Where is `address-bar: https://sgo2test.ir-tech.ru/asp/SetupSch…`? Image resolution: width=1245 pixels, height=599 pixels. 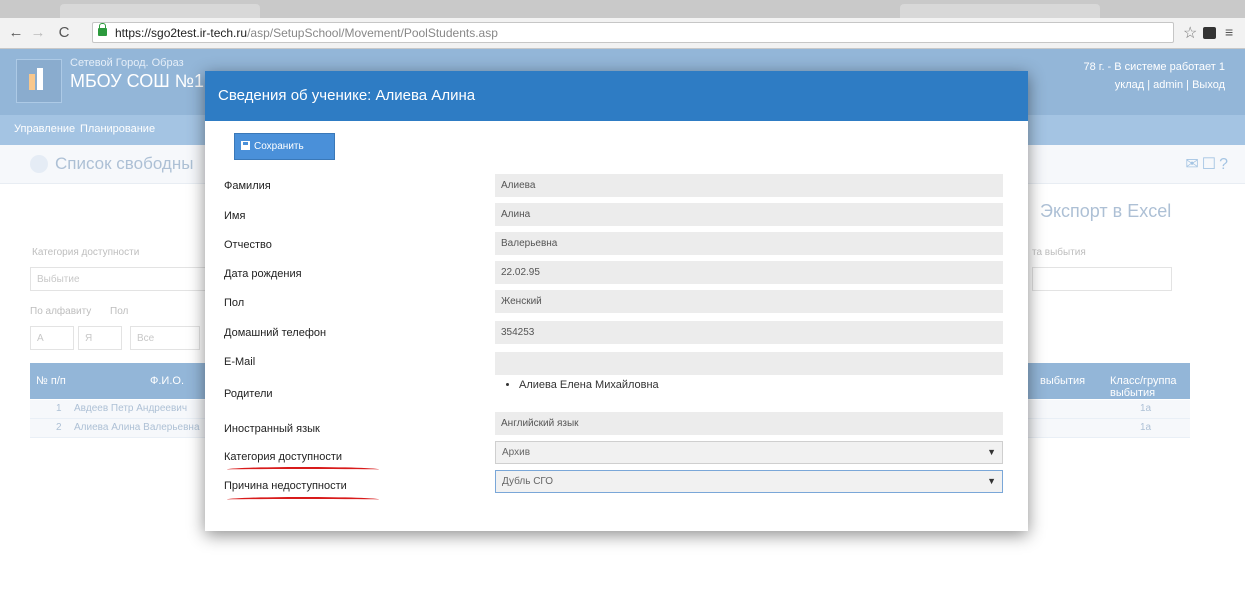 address-bar: https://sgo2test.ir-tech.ru/asp/SetupSch… is located at coordinates (633, 32).